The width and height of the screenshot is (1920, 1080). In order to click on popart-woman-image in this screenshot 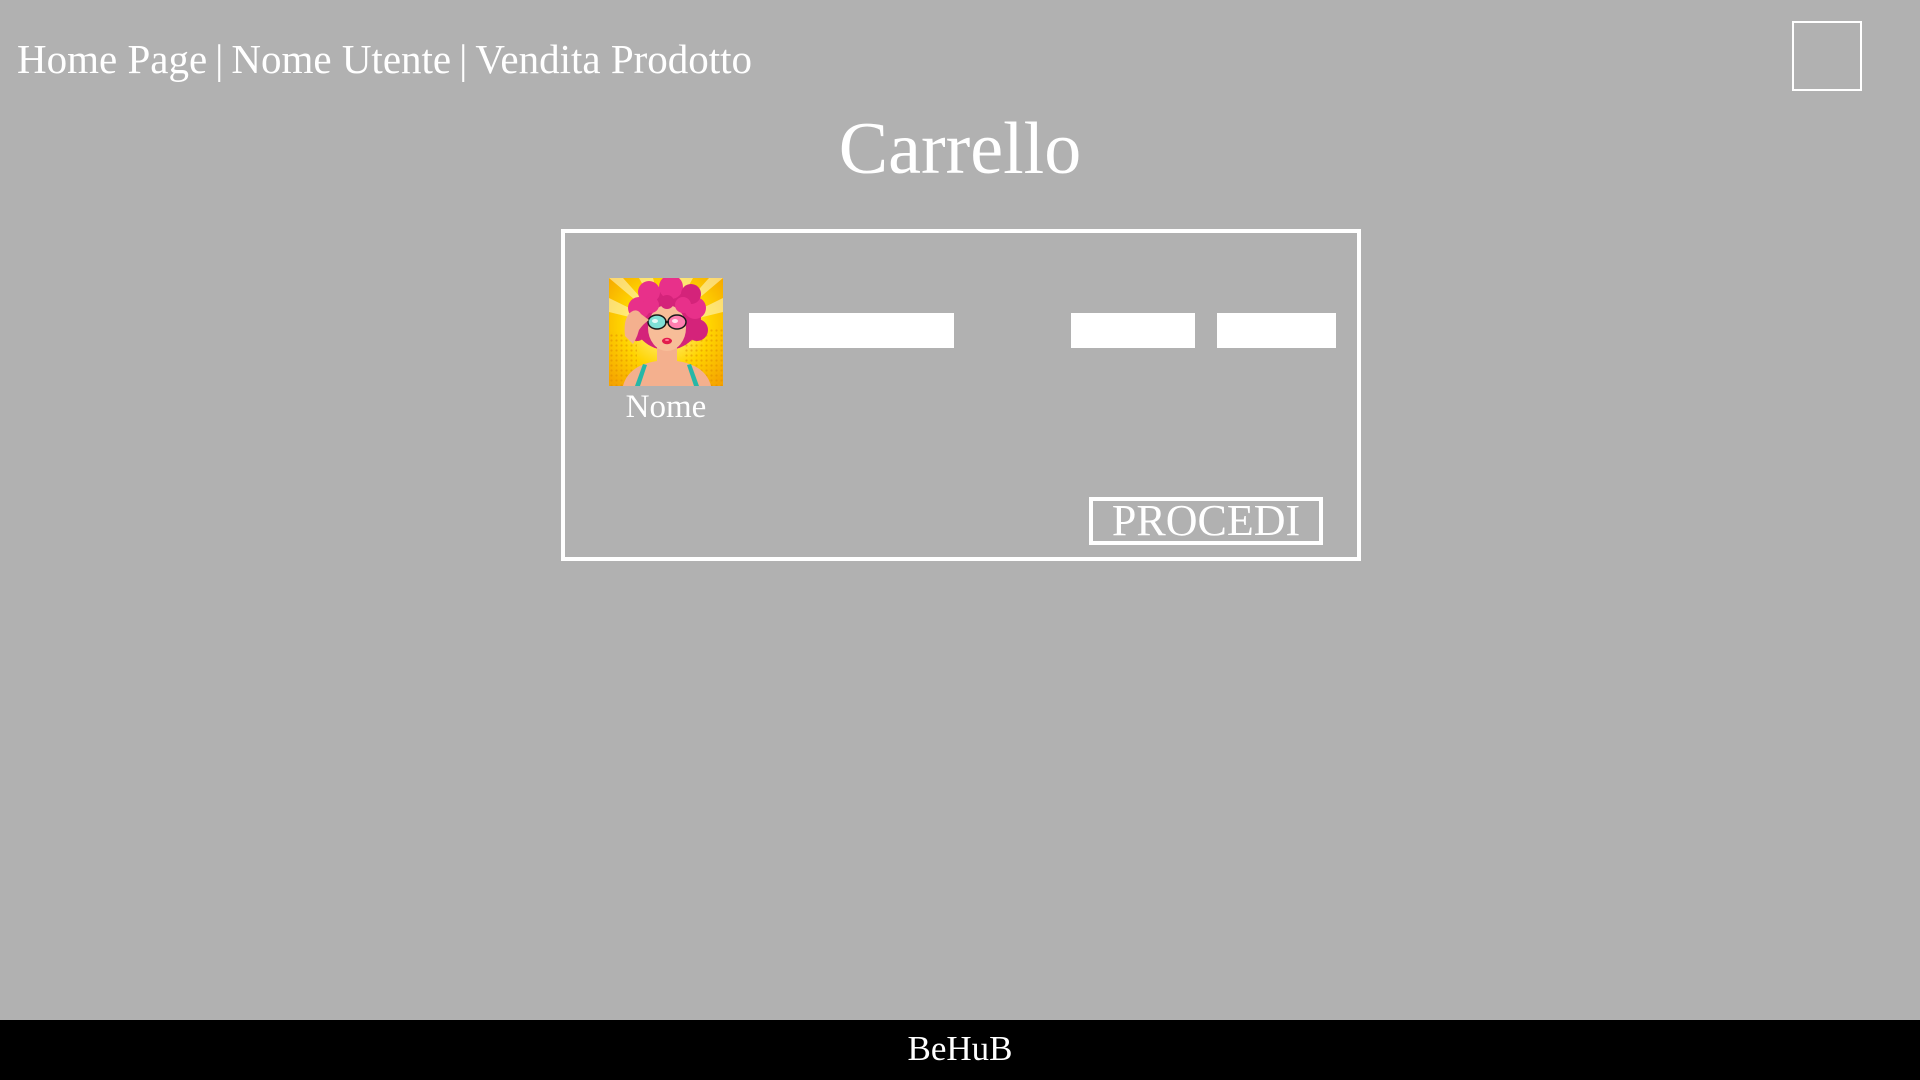, I will do `click(666, 332)`.